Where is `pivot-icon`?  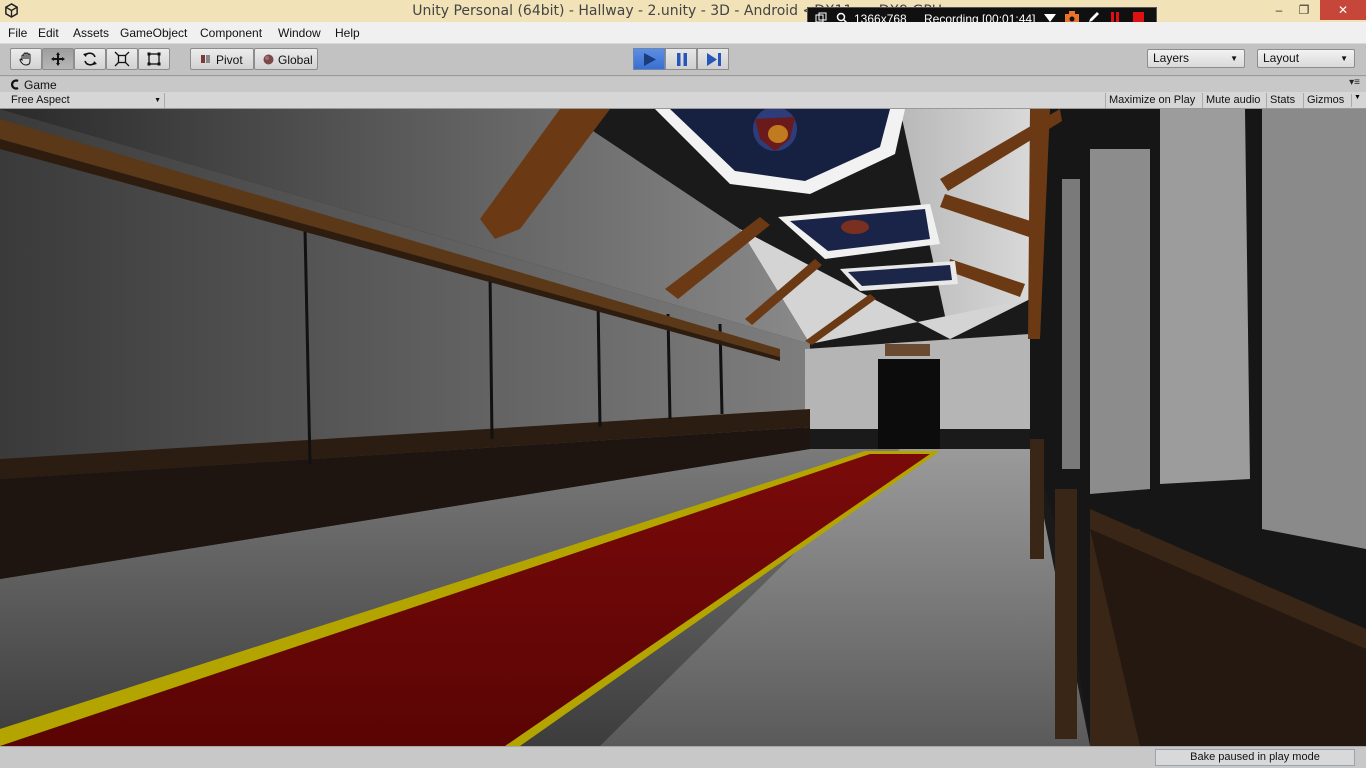 pivot-icon is located at coordinates (205, 59).